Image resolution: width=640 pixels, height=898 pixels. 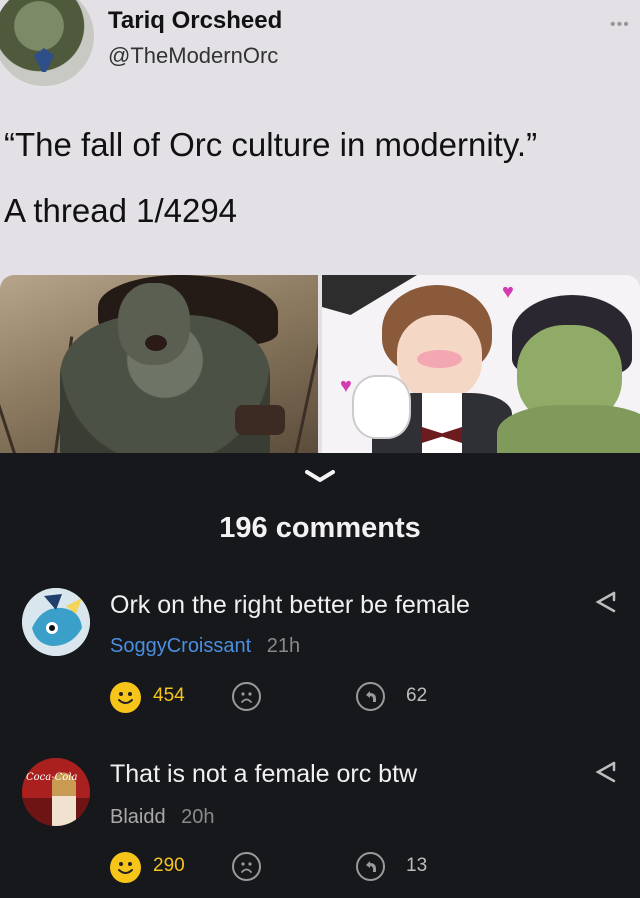 I want to click on comment-meta: SoggyCroissant 21h, so click(x=205, y=646).